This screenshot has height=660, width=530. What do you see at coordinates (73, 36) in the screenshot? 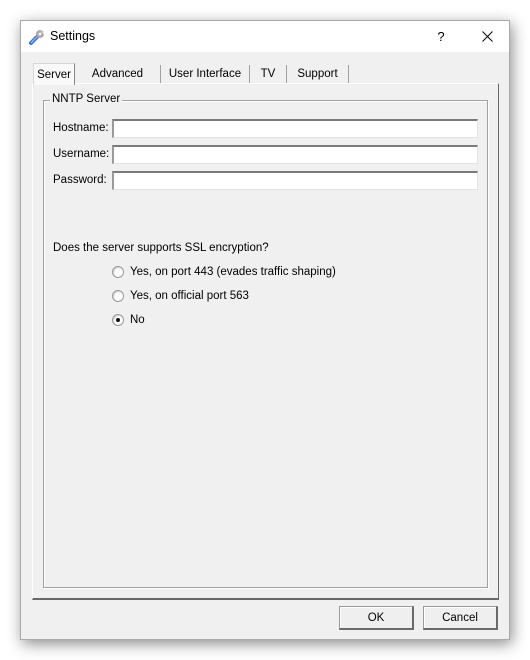
I see `window-title: Settings` at bounding box center [73, 36].